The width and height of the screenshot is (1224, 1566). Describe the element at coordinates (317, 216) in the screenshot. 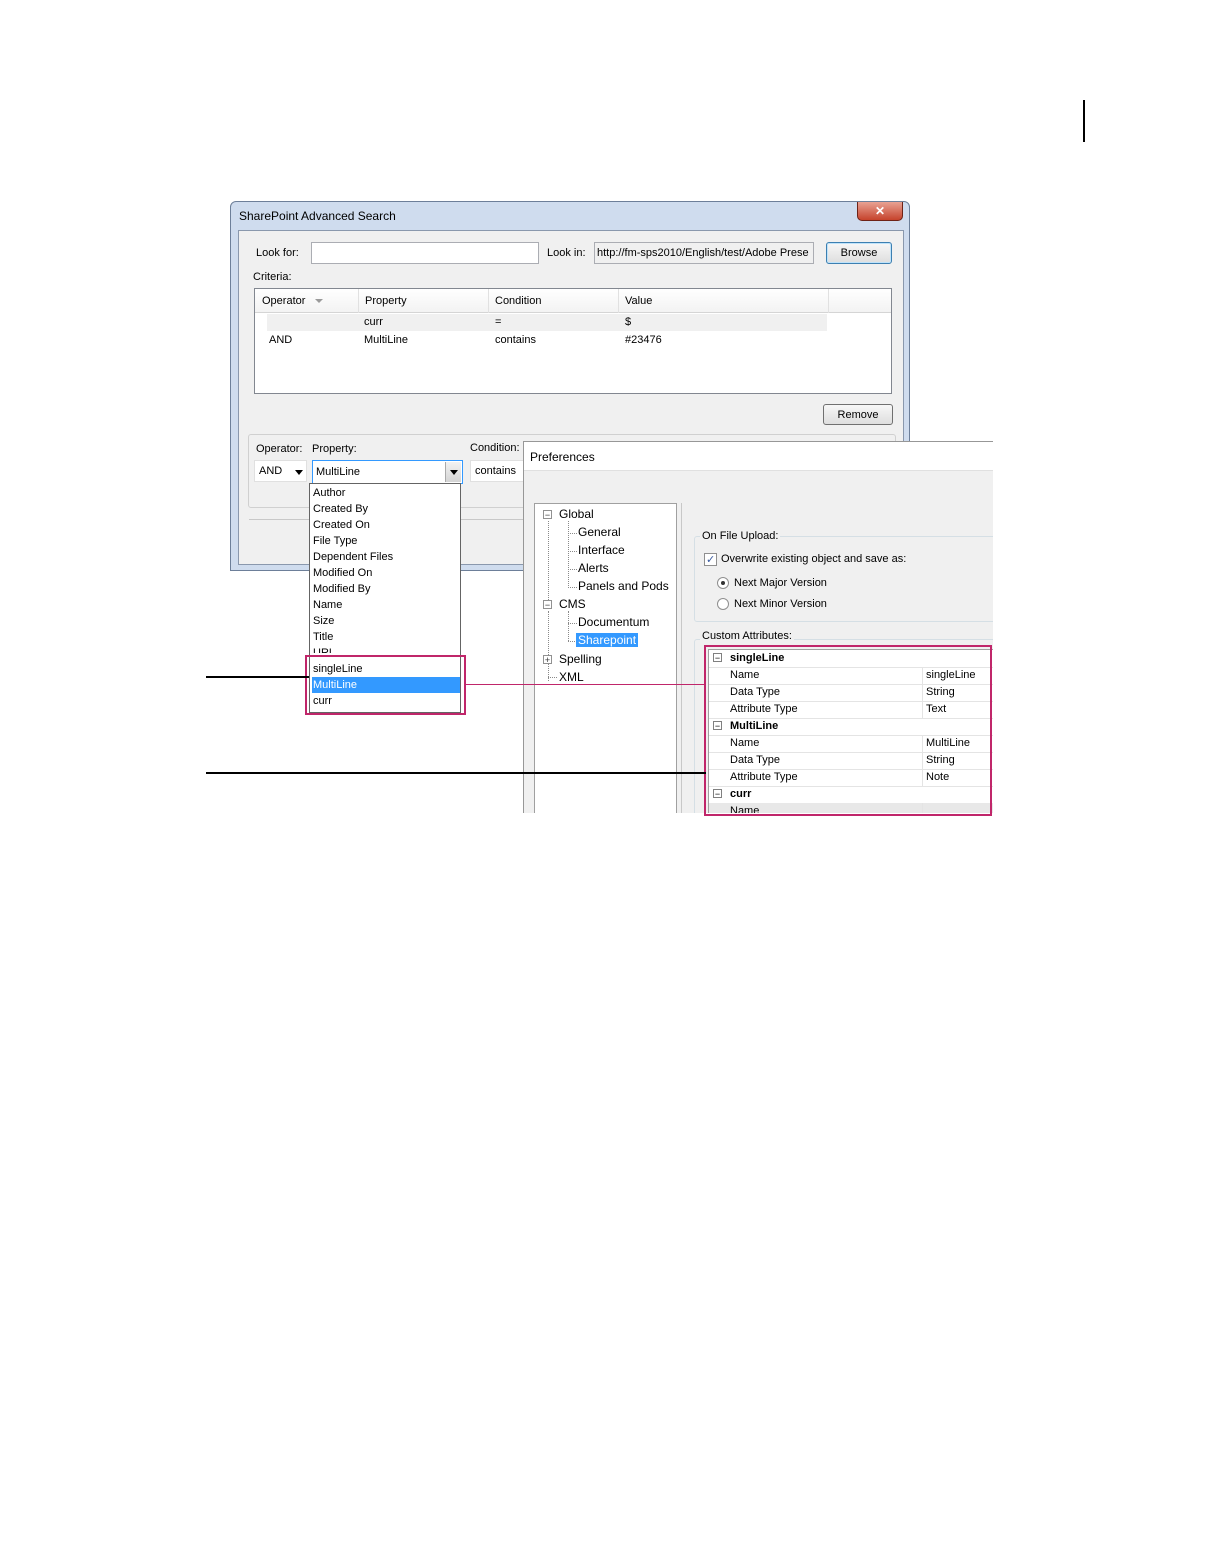

I see `dialog-title: SharePoint Advanced Search` at that location.